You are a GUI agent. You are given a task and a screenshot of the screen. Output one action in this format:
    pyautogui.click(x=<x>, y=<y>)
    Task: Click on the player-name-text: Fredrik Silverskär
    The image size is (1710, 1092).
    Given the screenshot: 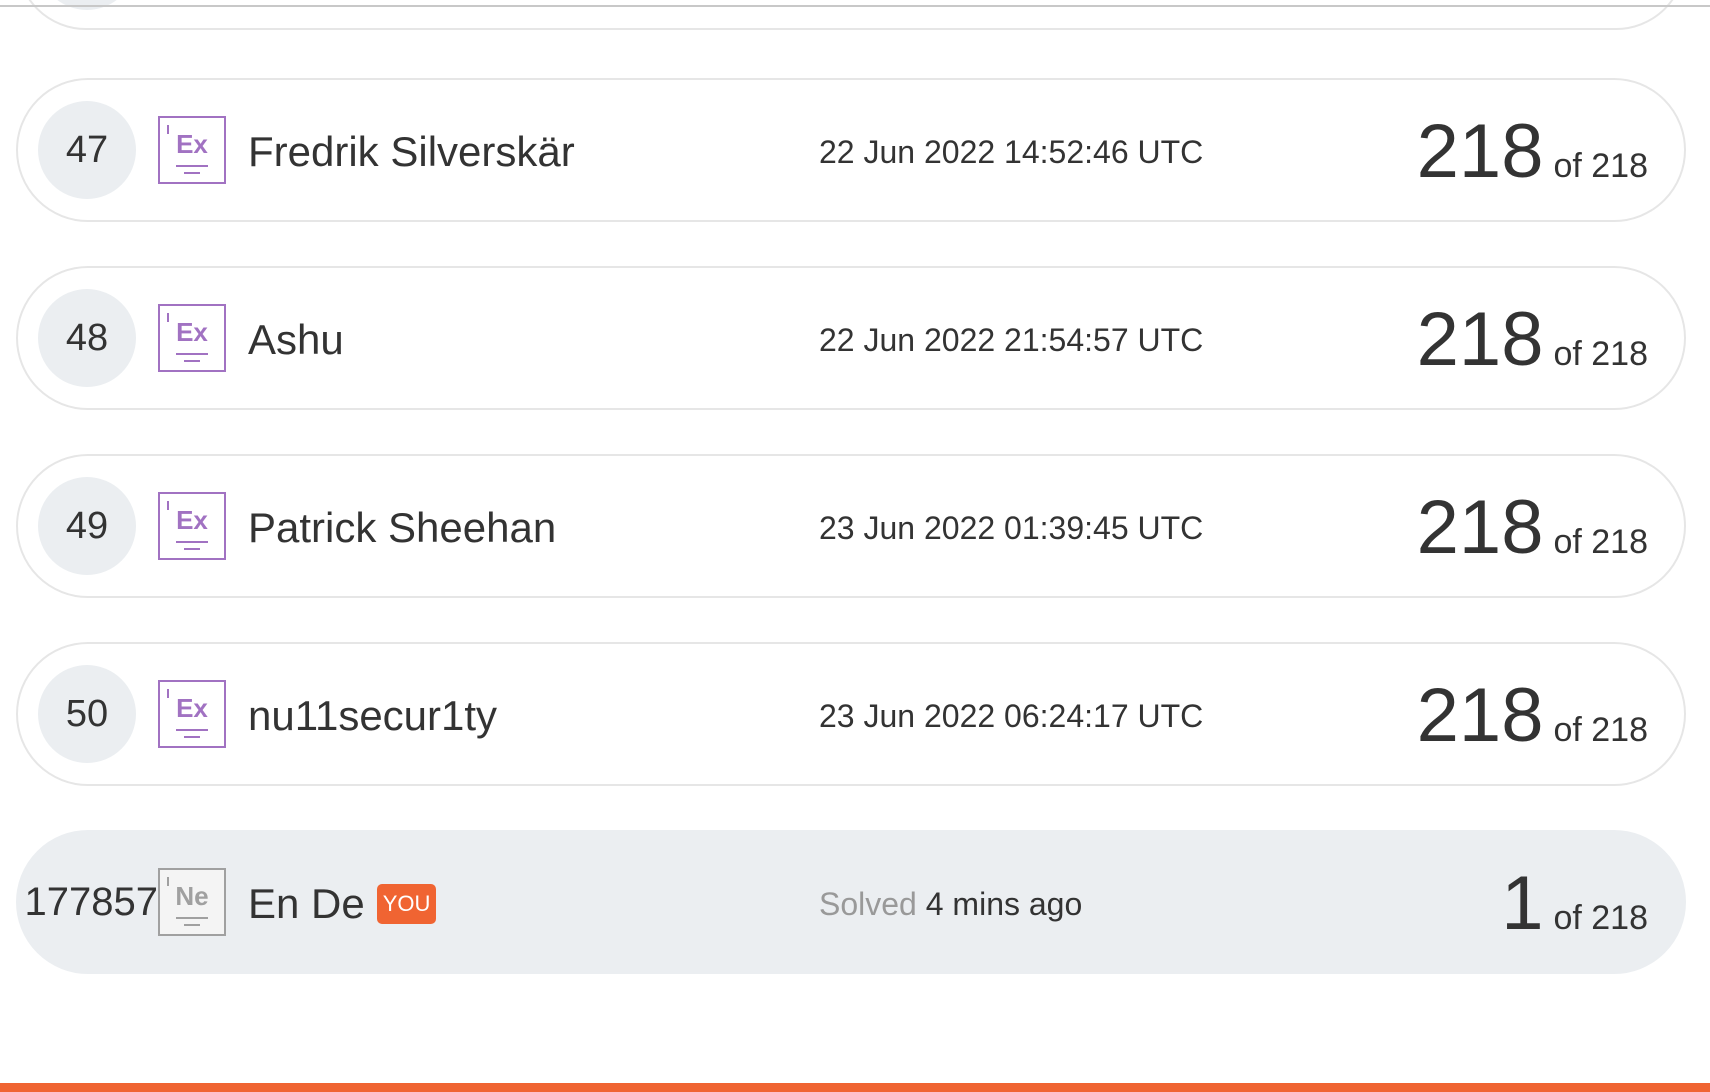 What is the action you would take?
    pyautogui.click(x=411, y=152)
    